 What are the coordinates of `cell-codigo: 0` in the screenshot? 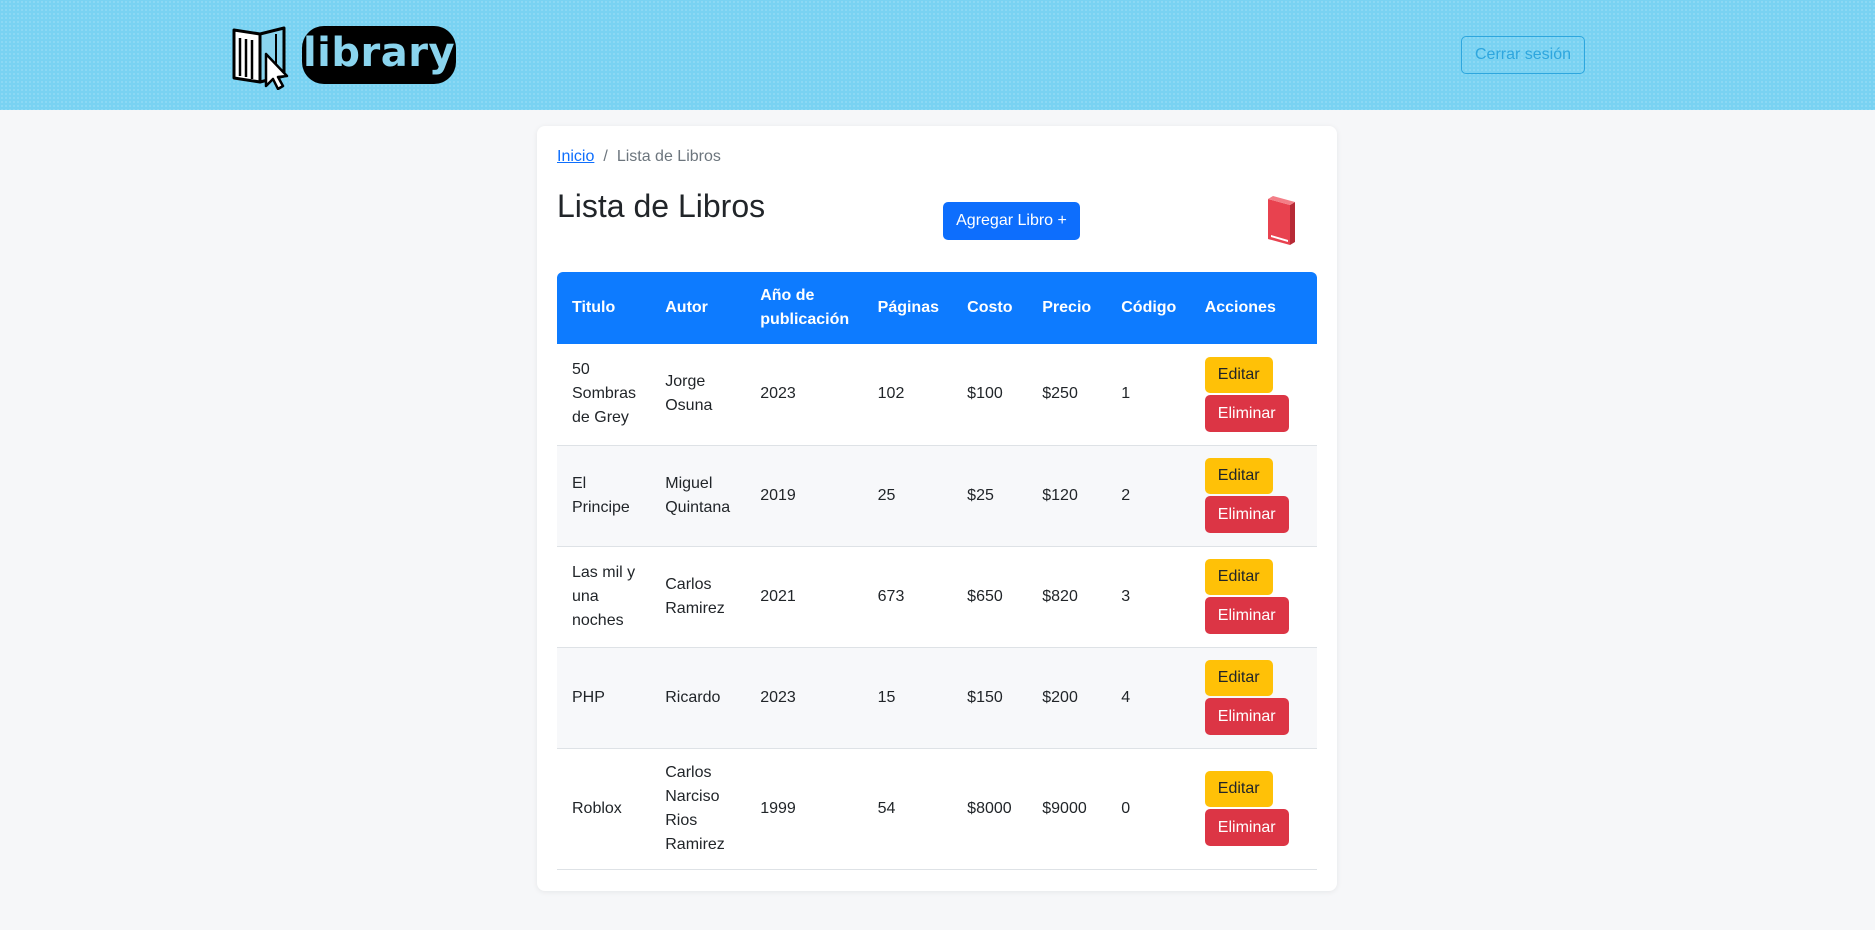 It's located at (1148, 809).